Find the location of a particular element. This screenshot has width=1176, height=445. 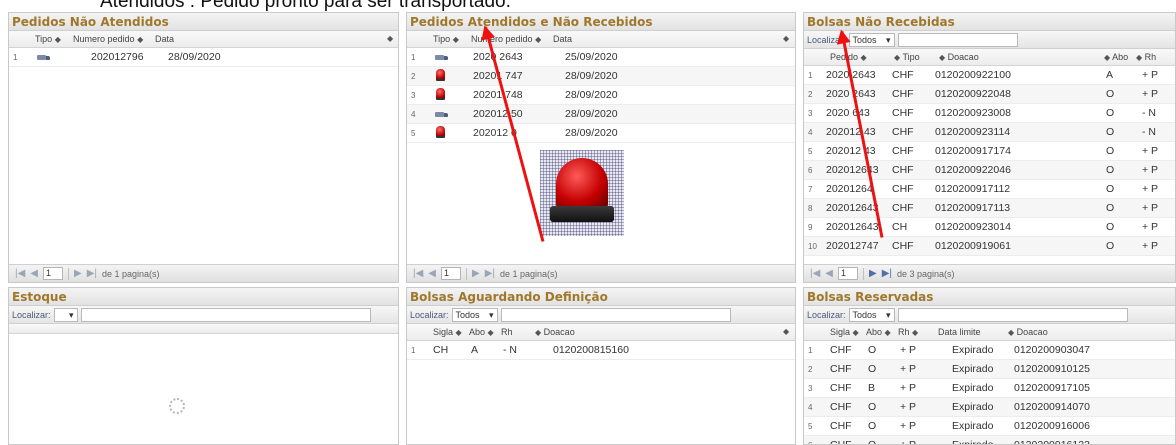

table-row: 9 202012643 CH 0120200923014 O + P is located at coordinates (989, 227).